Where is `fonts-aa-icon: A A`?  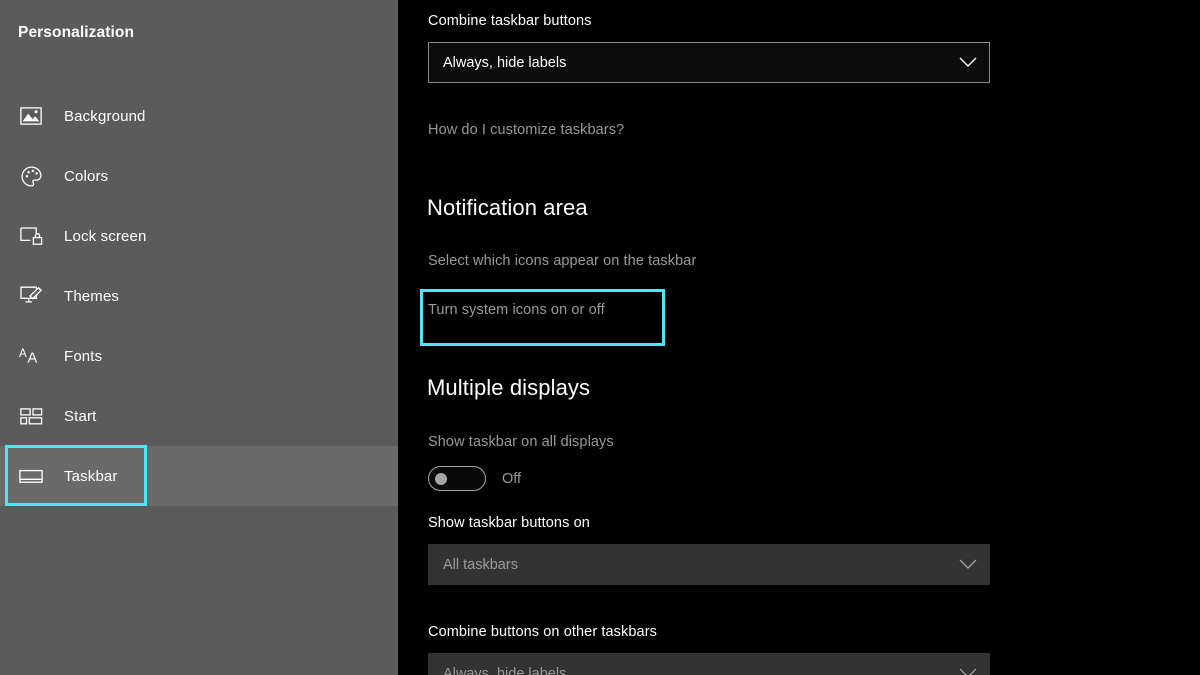 fonts-aa-icon: A A is located at coordinates (31, 356).